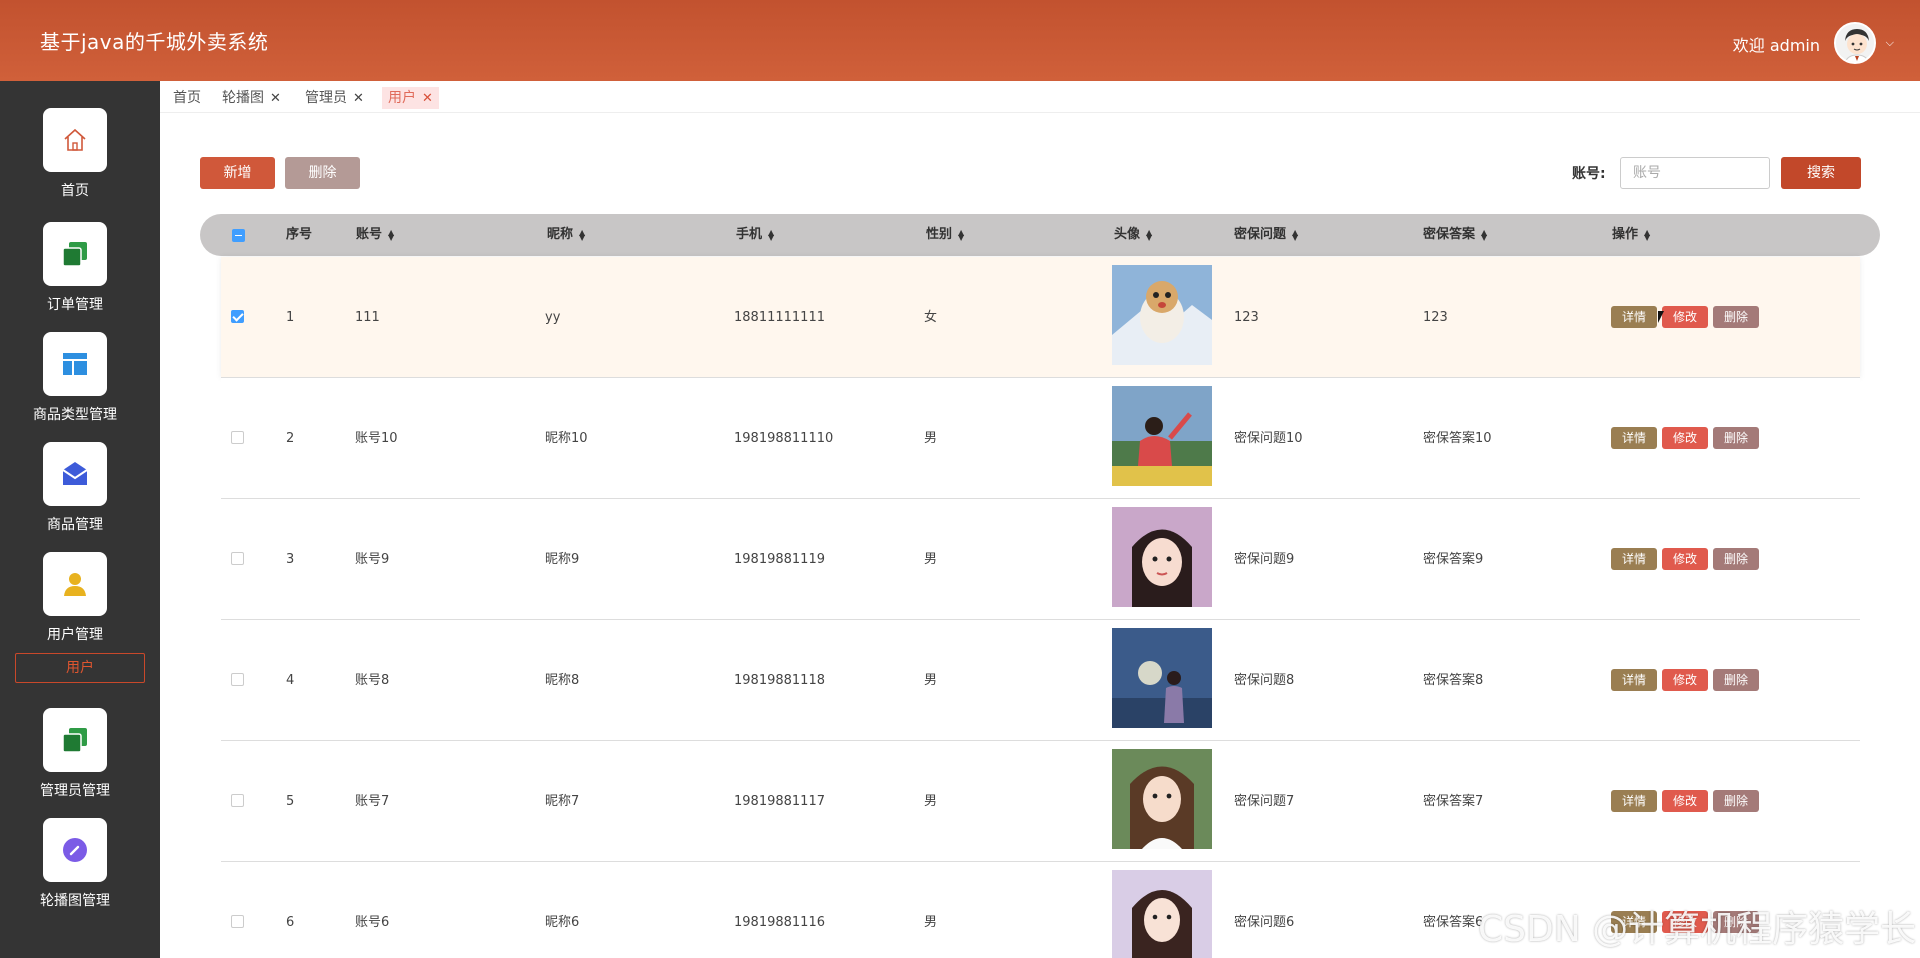 The height and width of the screenshot is (958, 1920). What do you see at coordinates (376, 438) in the screenshot?
I see `cell-account: 账号10` at bounding box center [376, 438].